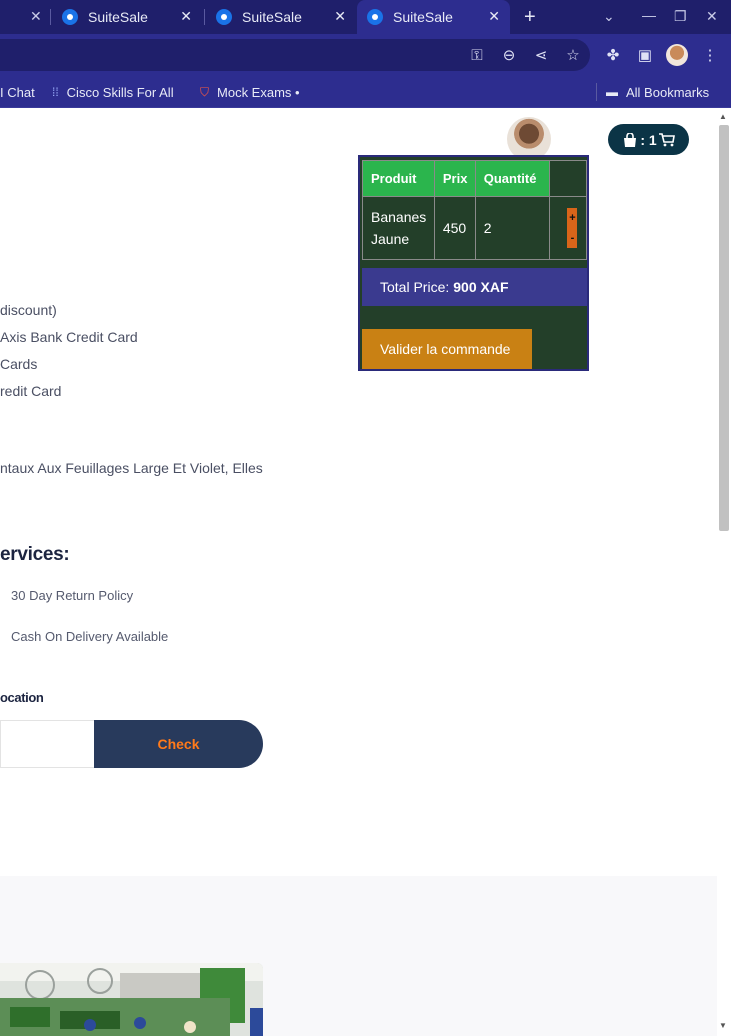  I want to click on cart-item-row: Bananes Jaune 450 2 + -, so click(474, 228).